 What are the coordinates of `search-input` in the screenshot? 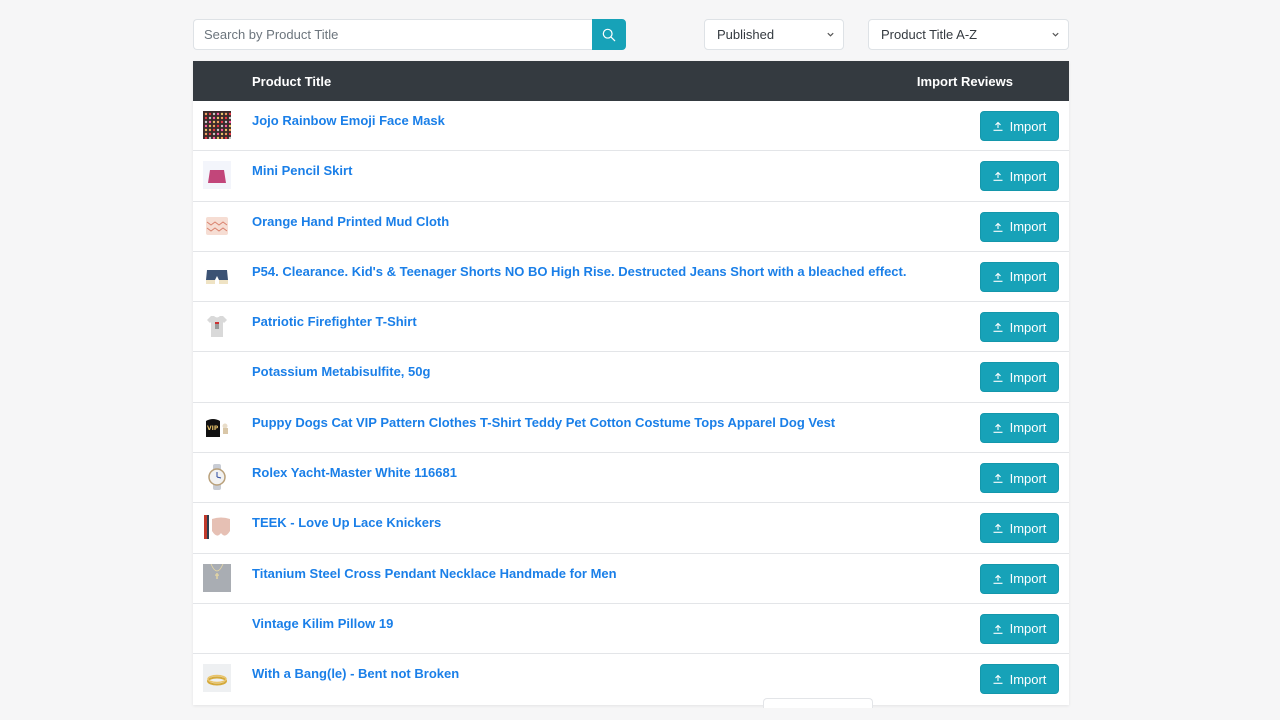 It's located at (392, 34).